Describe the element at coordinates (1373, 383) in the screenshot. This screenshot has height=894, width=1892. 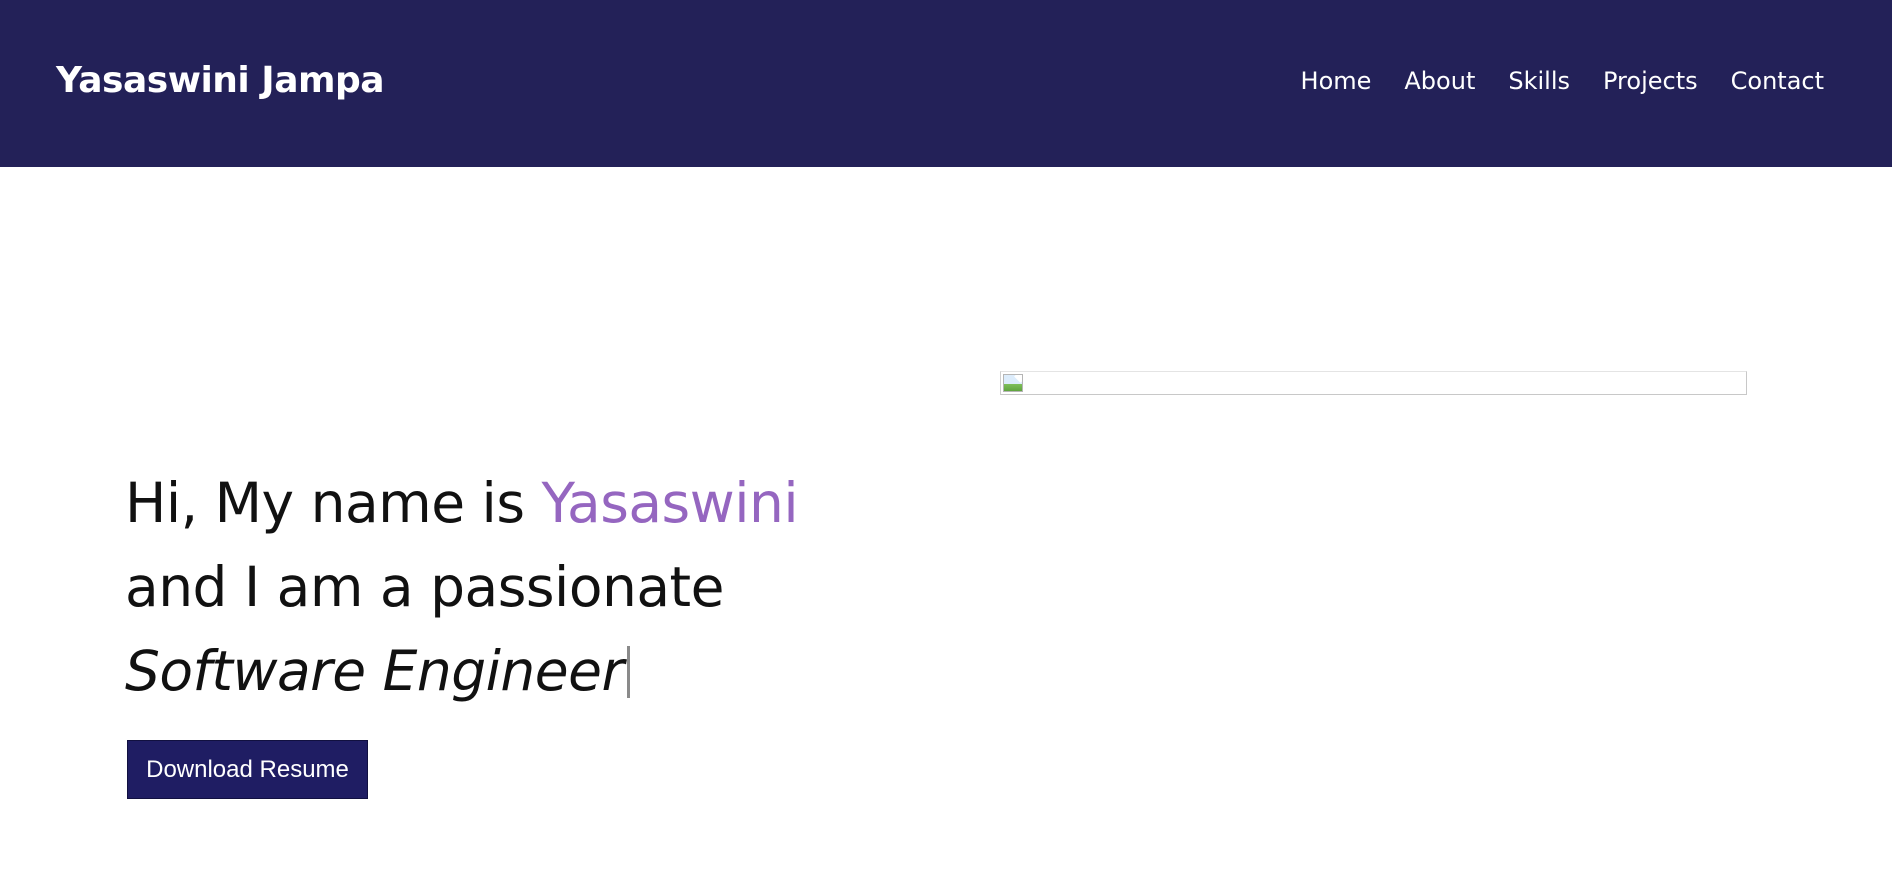
I see `hero-image` at that location.